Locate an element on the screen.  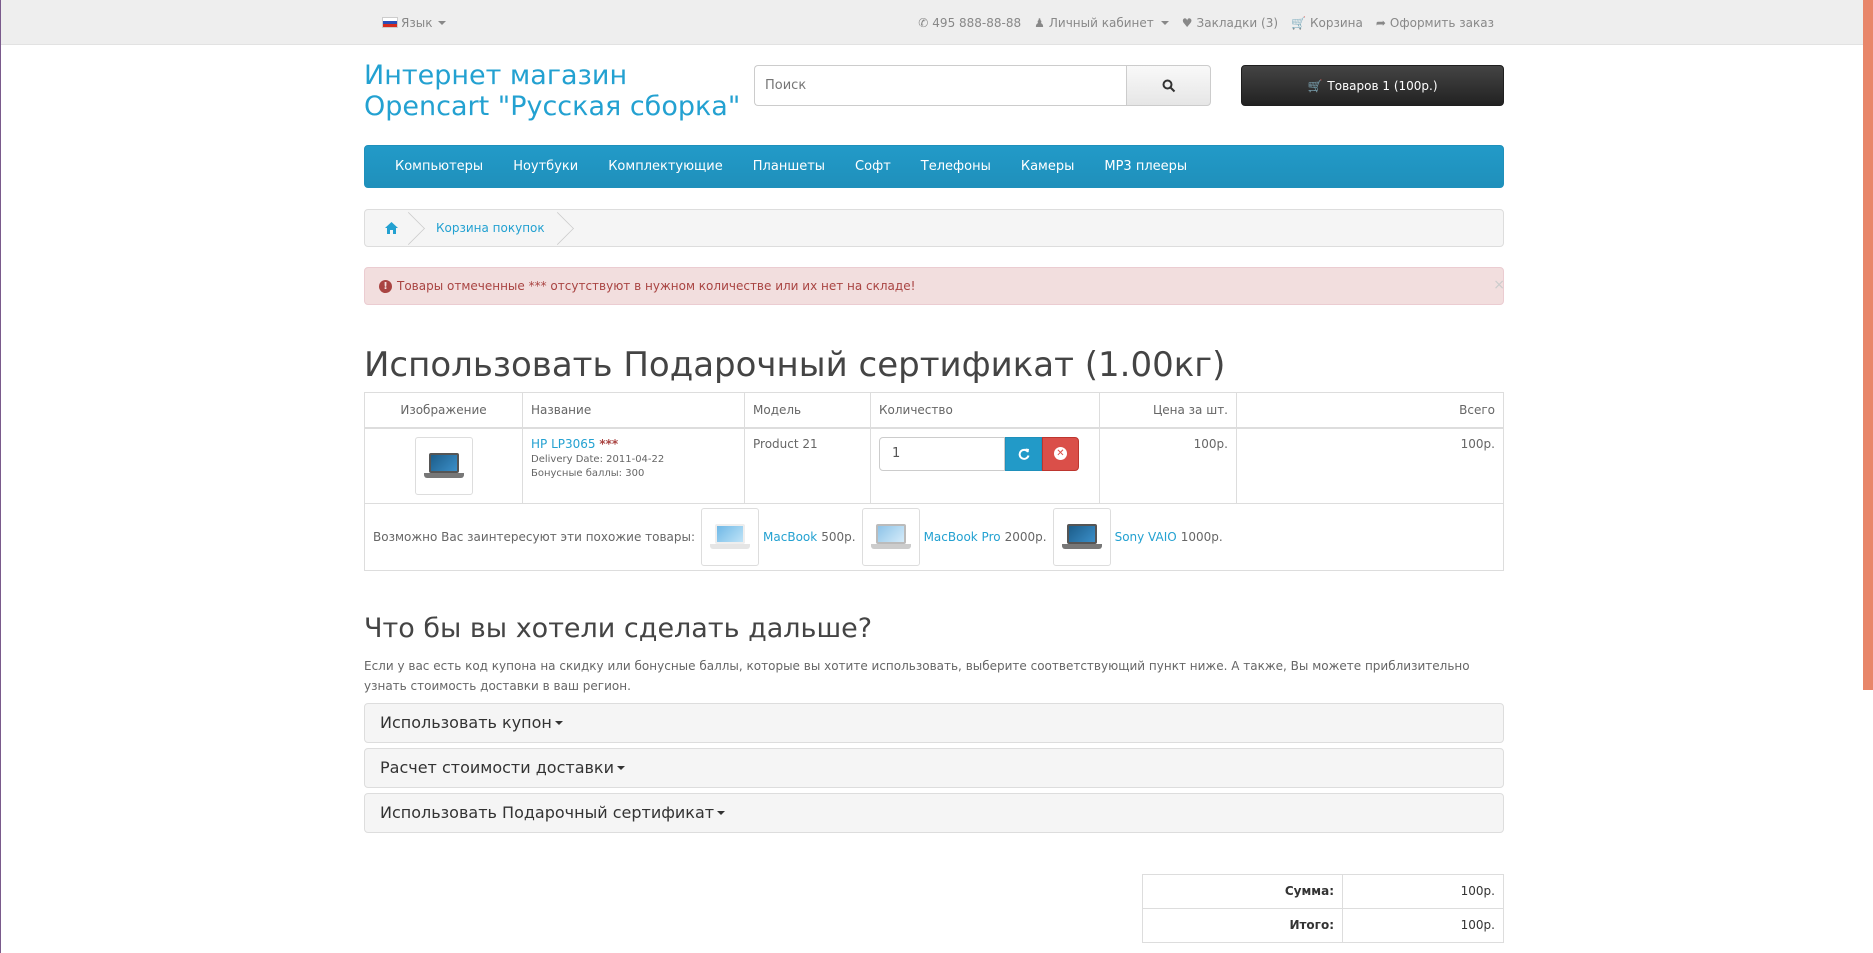
breadcrumb-cart: Корзина покупок is located at coordinates (490, 228).